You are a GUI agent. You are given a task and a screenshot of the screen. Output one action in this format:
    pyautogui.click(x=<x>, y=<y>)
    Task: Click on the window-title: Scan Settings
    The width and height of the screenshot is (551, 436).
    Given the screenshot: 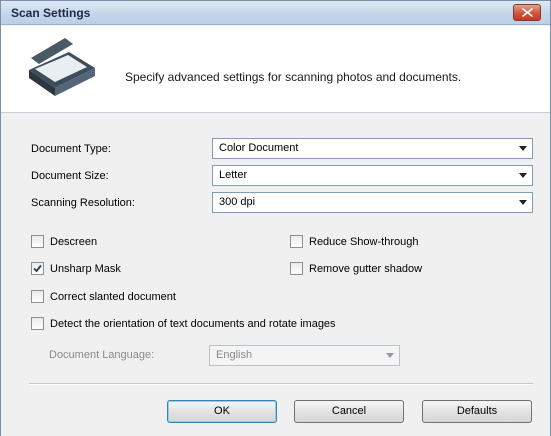 What is the action you would take?
    pyautogui.click(x=51, y=13)
    